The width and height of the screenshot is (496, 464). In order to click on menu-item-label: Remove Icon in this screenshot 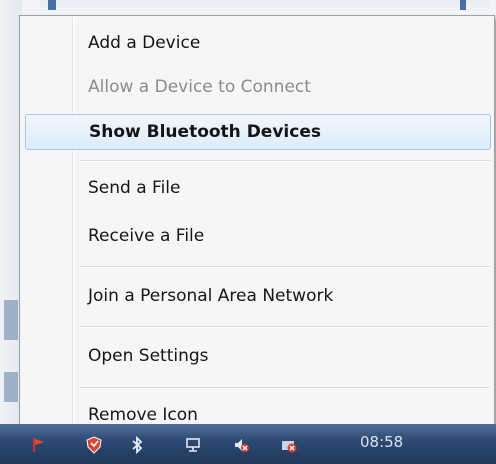, I will do `click(143, 415)`.